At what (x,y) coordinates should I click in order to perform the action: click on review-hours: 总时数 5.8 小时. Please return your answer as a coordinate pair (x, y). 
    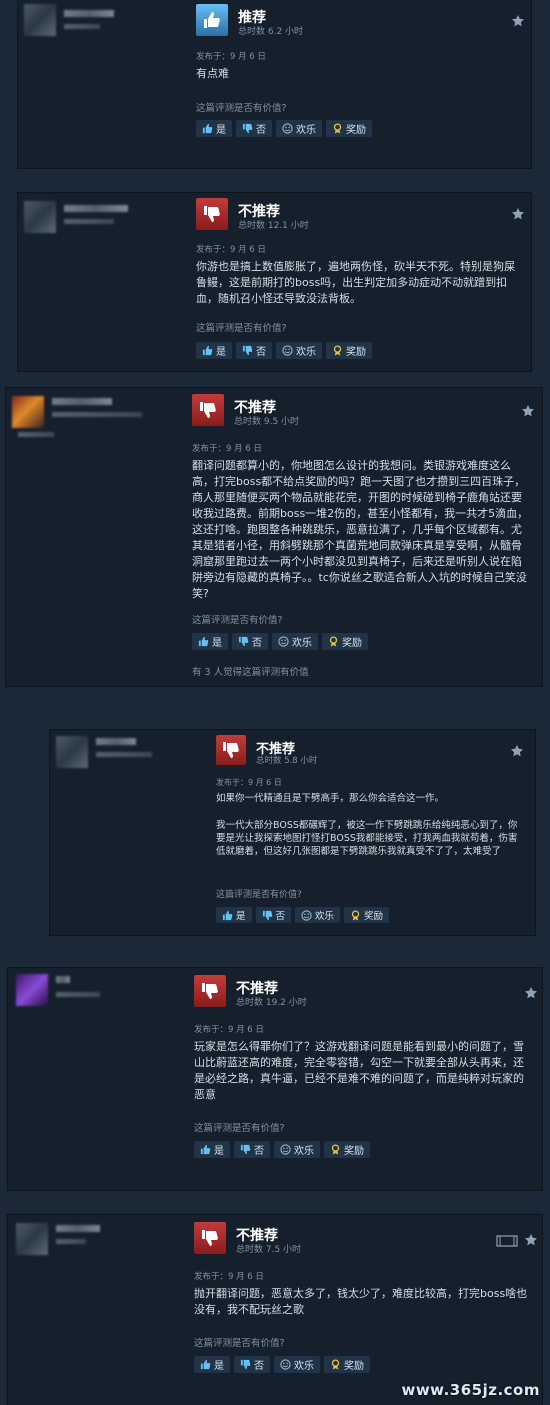
    Looking at the image, I should click on (287, 761).